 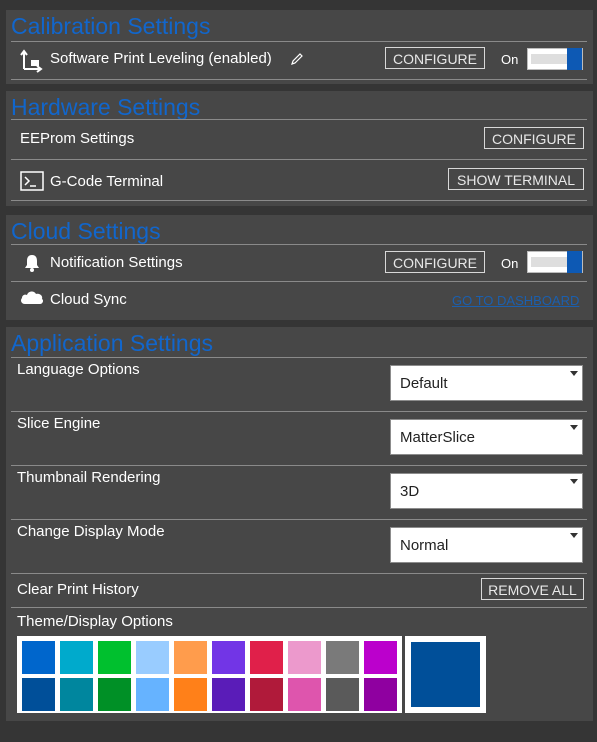 I want to click on calibration-toggle, so click(x=555, y=59).